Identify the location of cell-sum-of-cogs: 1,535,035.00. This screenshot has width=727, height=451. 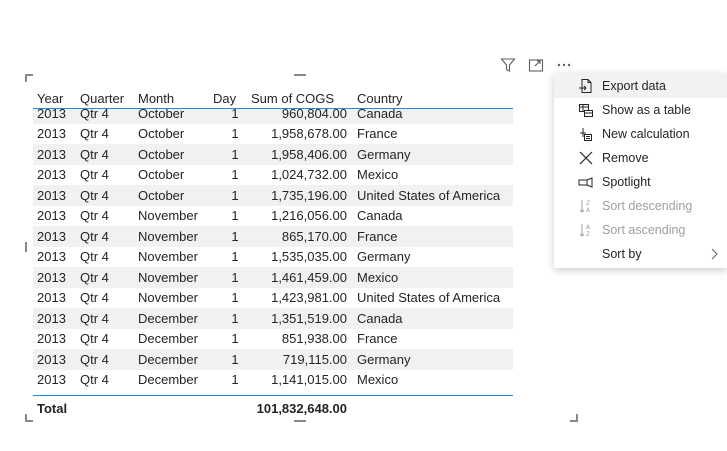
(309, 257).